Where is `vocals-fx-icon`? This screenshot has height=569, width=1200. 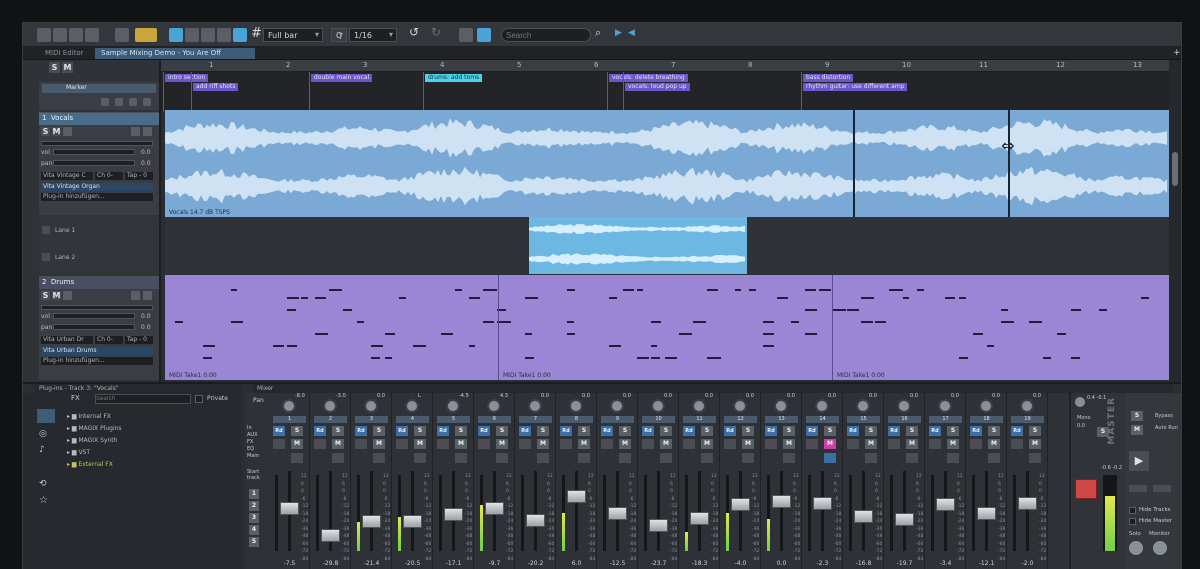 vocals-fx-icon is located at coordinates (147, 131).